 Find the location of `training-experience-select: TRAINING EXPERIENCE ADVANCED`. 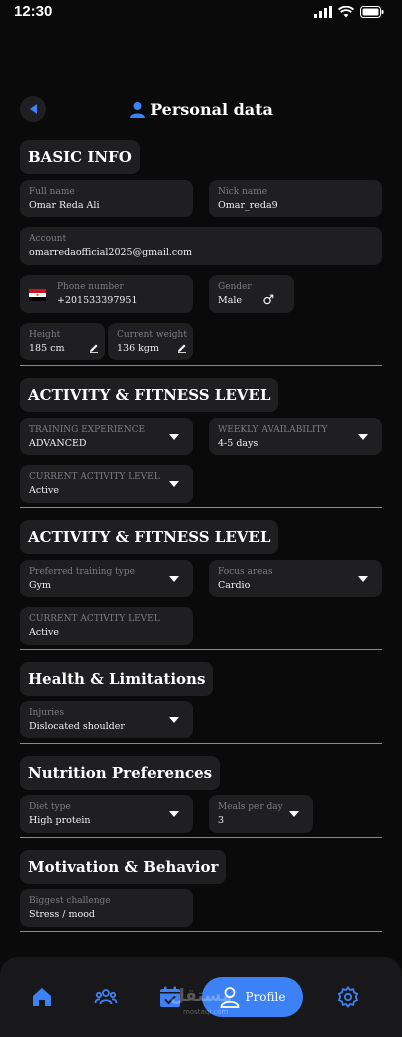

training-experience-select: TRAINING EXPERIENCE ADVANCED is located at coordinates (106, 436).